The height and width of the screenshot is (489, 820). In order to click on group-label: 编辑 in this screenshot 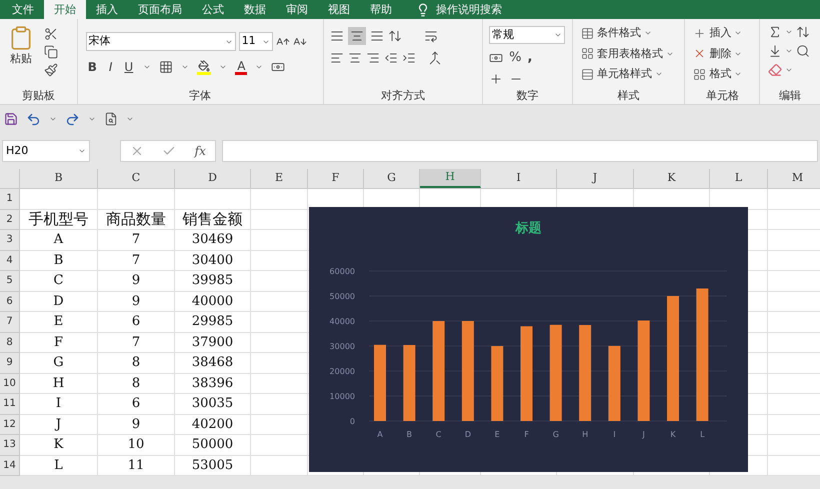, I will do `click(790, 96)`.